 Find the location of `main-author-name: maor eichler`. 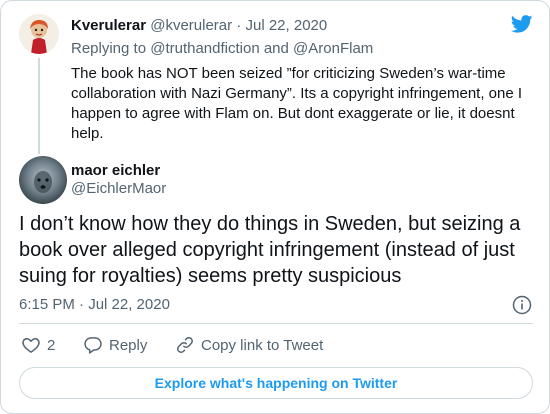

main-author-name: maor eichler is located at coordinates (115, 171).